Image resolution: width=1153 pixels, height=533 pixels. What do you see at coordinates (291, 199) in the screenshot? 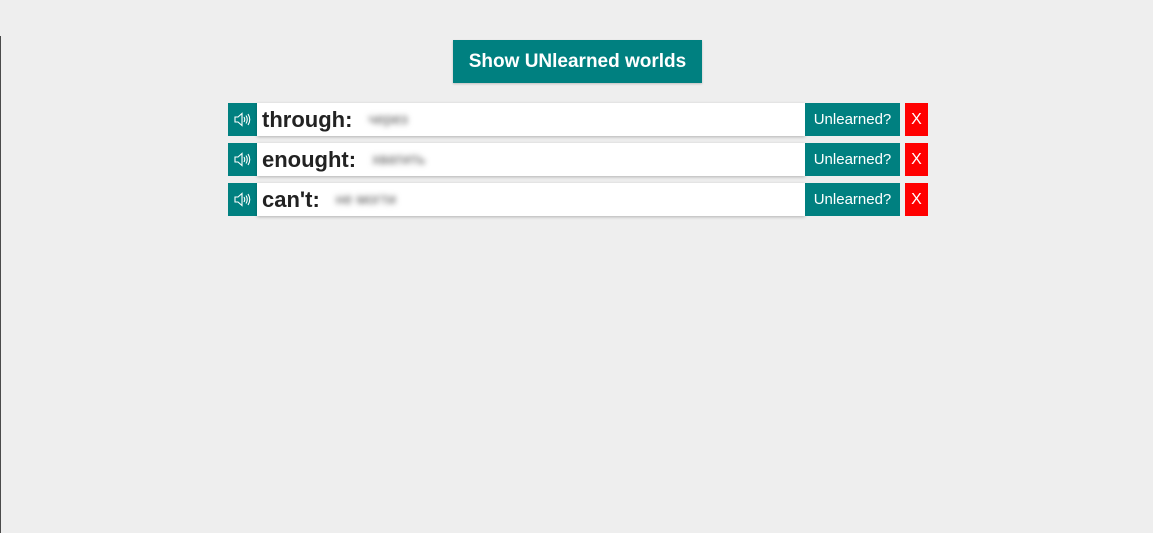
I see `word-text: can't:` at bounding box center [291, 199].